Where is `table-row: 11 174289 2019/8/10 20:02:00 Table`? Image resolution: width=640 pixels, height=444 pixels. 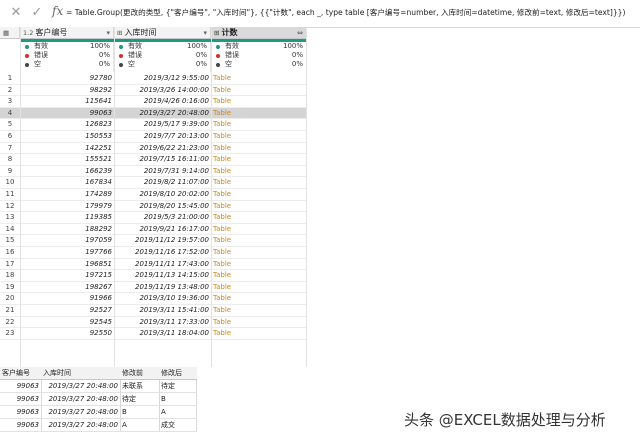 table-row: 11 174289 2019/8/10 20:02:00 Table is located at coordinates (153, 195).